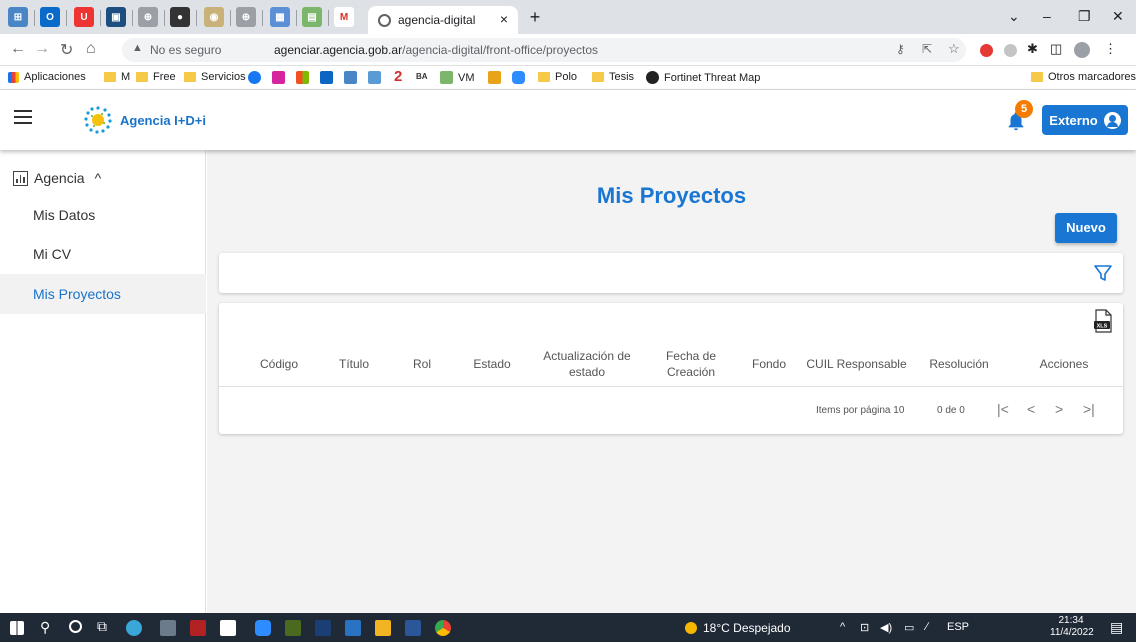 Image resolution: width=1136 pixels, height=642 pixels. Describe the element at coordinates (1014, 16) in the screenshot. I see `tab-search-icon: ⌄` at that location.